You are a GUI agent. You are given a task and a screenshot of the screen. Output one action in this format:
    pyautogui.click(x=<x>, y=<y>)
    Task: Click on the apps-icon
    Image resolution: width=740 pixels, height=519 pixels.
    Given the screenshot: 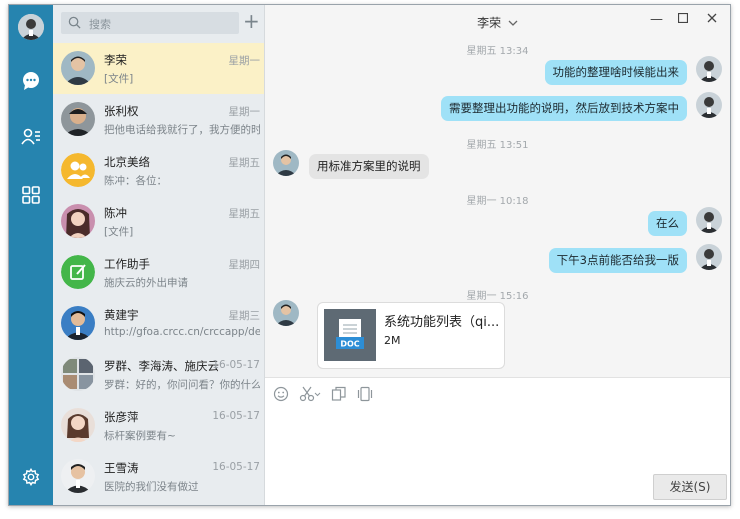 What is the action you would take?
    pyautogui.click(x=31, y=195)
    